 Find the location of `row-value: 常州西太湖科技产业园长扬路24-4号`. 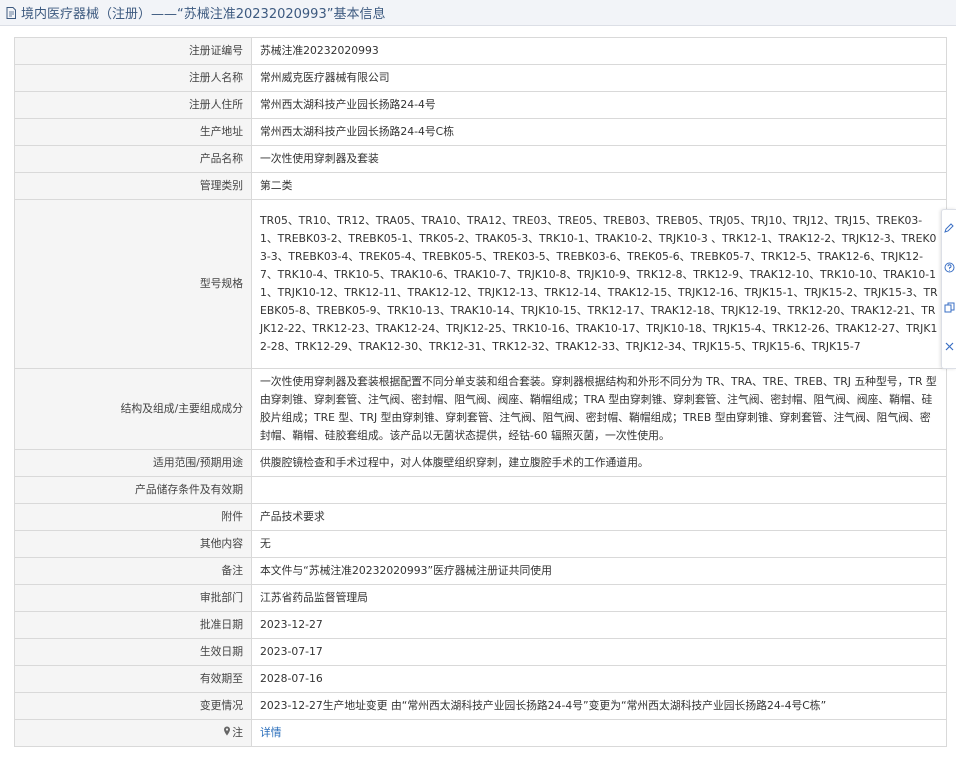

row-value: 常州西太湖科技产业园长扬路24-4号 is located at coordinates (599, 105).